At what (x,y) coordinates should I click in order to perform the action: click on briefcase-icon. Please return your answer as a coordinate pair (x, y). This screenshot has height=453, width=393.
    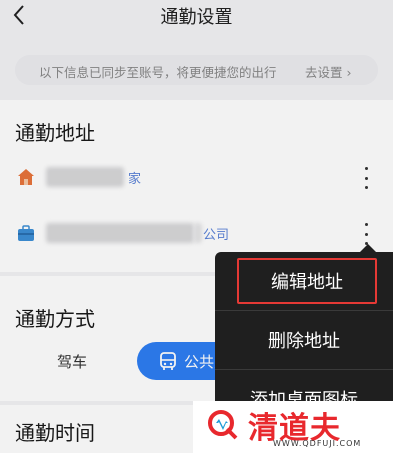
    Looking at the image, I should click on (26, 233).